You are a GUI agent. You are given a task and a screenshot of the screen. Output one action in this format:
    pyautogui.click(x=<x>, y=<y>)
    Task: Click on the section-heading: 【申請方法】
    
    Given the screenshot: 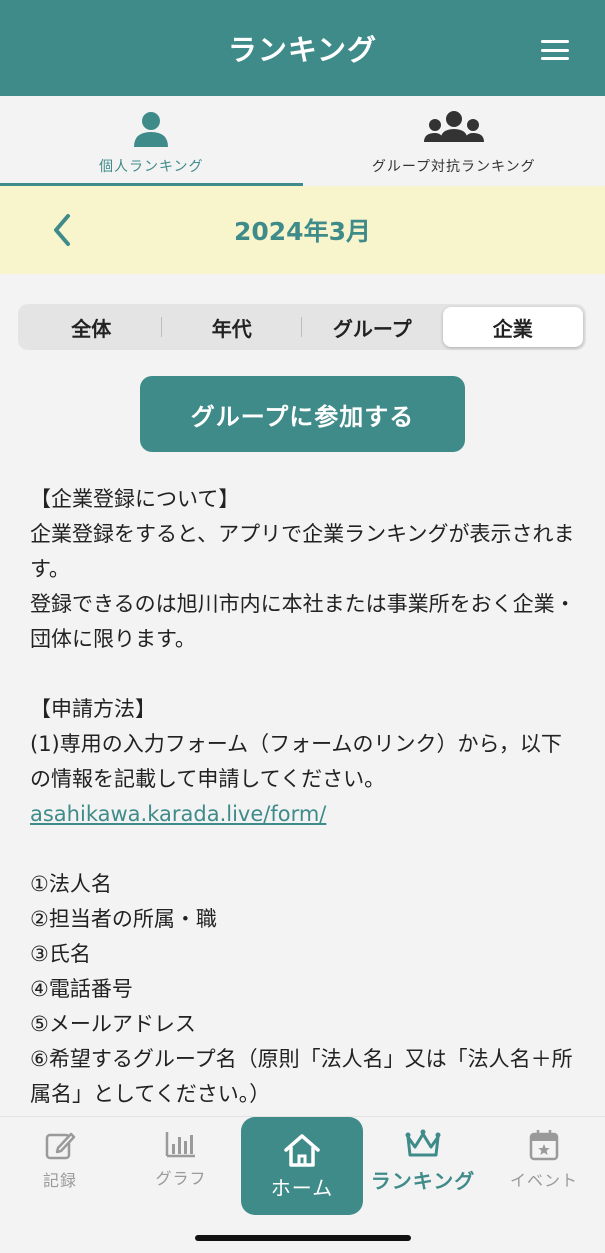 What is the action you would take?
    pyautogui.click(x=93, y=709)
    